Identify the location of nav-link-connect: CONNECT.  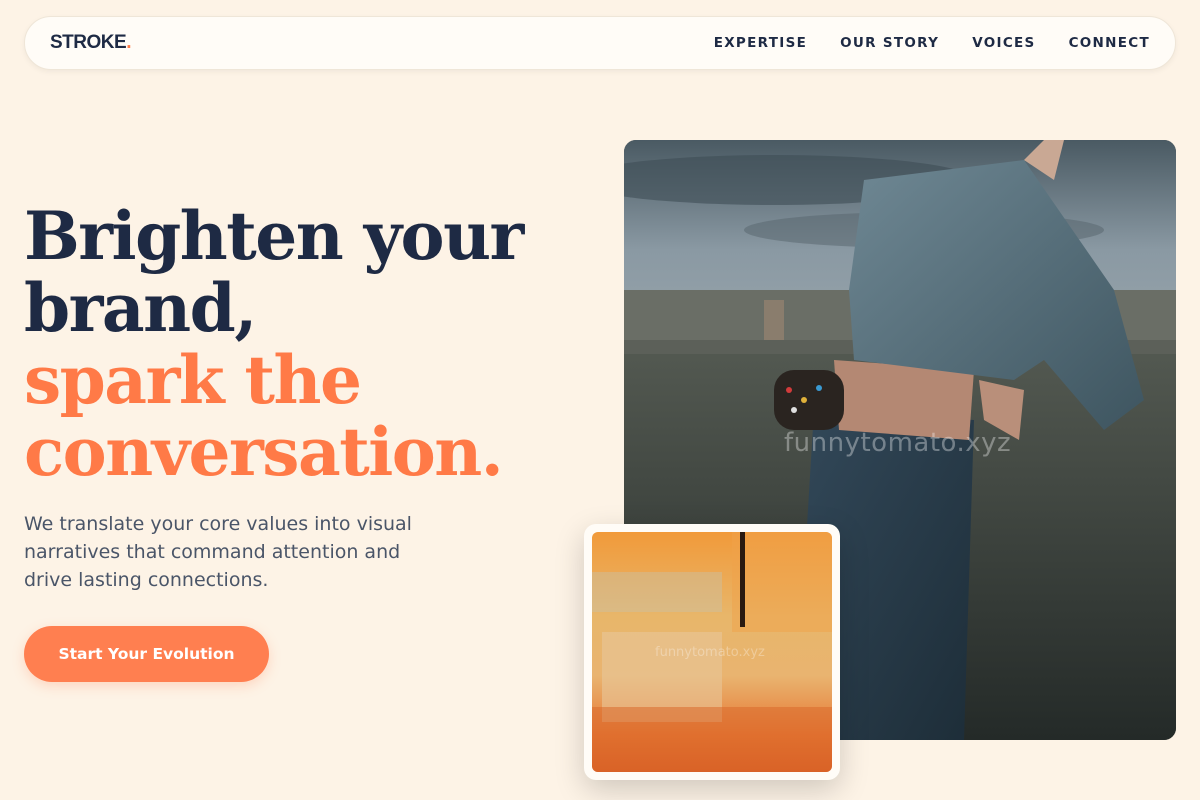
(1109, 43).